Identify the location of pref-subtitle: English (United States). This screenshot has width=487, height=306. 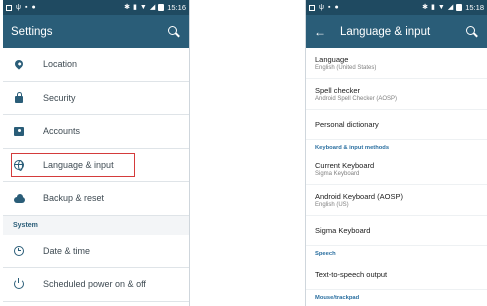
(346, 68).